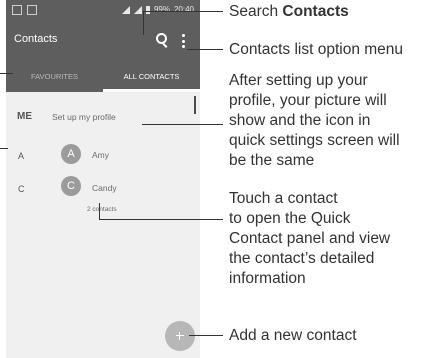  What do you see at coordinates (183, 41) in the screenshot?
I see `overflow-menu-icon` at bounding box center [183, 41].